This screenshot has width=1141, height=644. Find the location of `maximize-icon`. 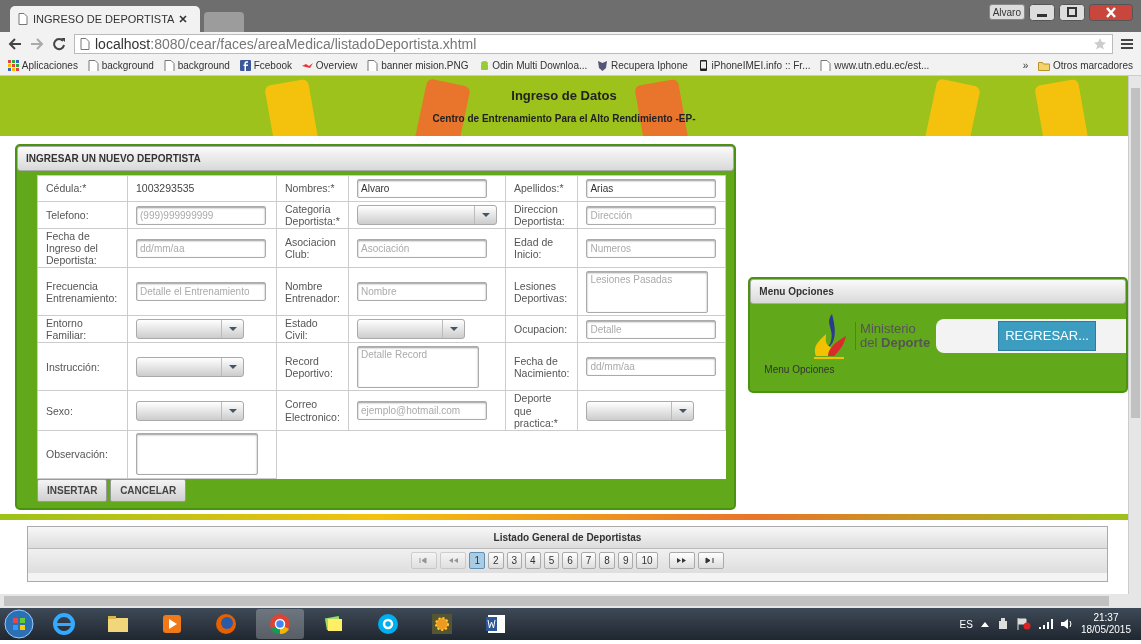

maximize-icon is located at coordinates (1072, 12).